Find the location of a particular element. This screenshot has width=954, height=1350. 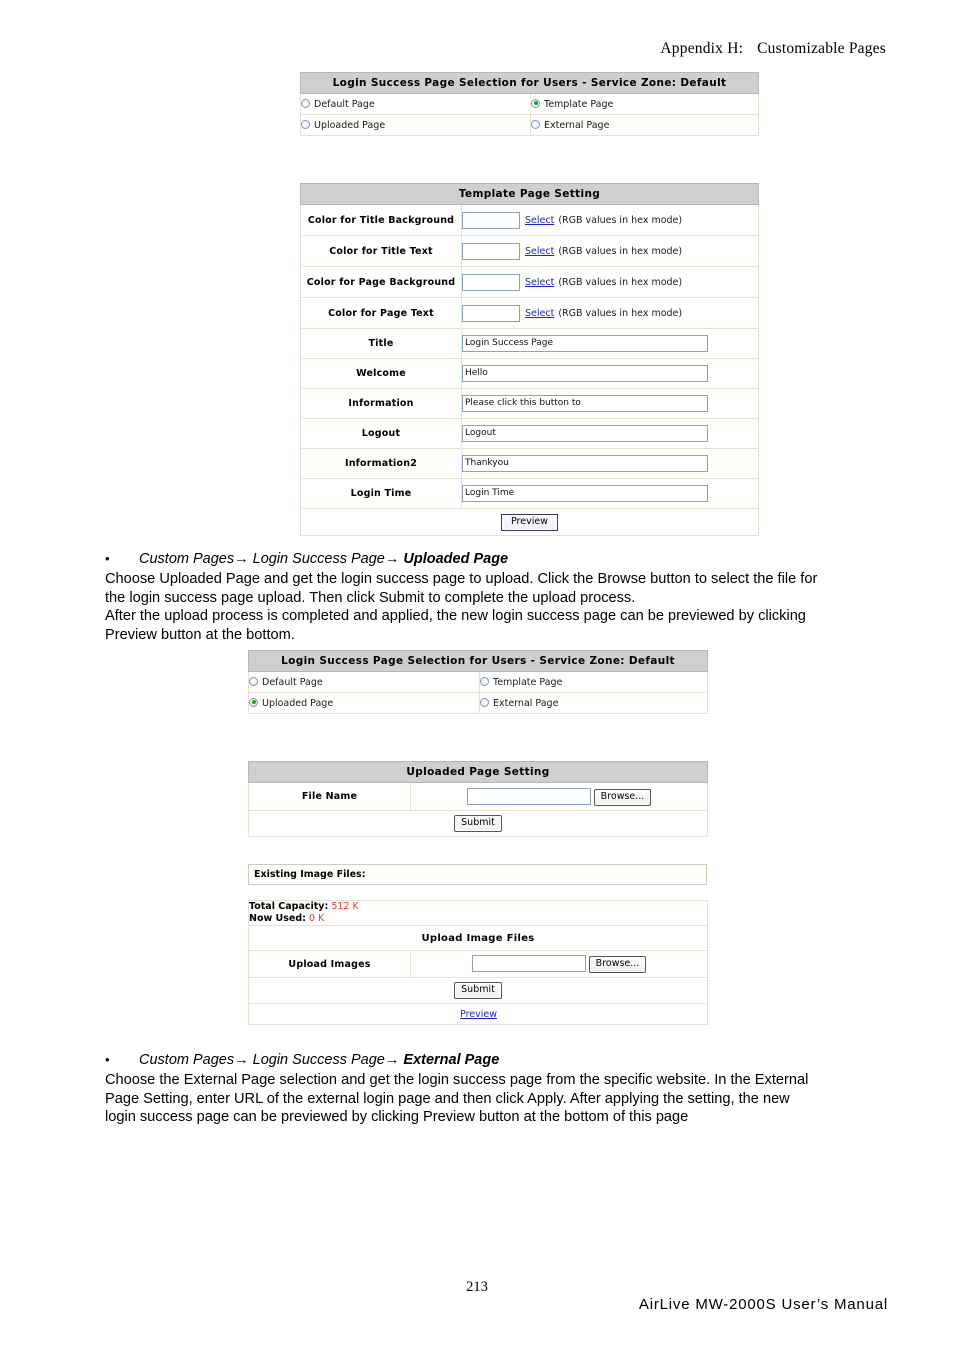

breadcrumb-part-3: Uploaded Page is located at coordinates (456, 559).